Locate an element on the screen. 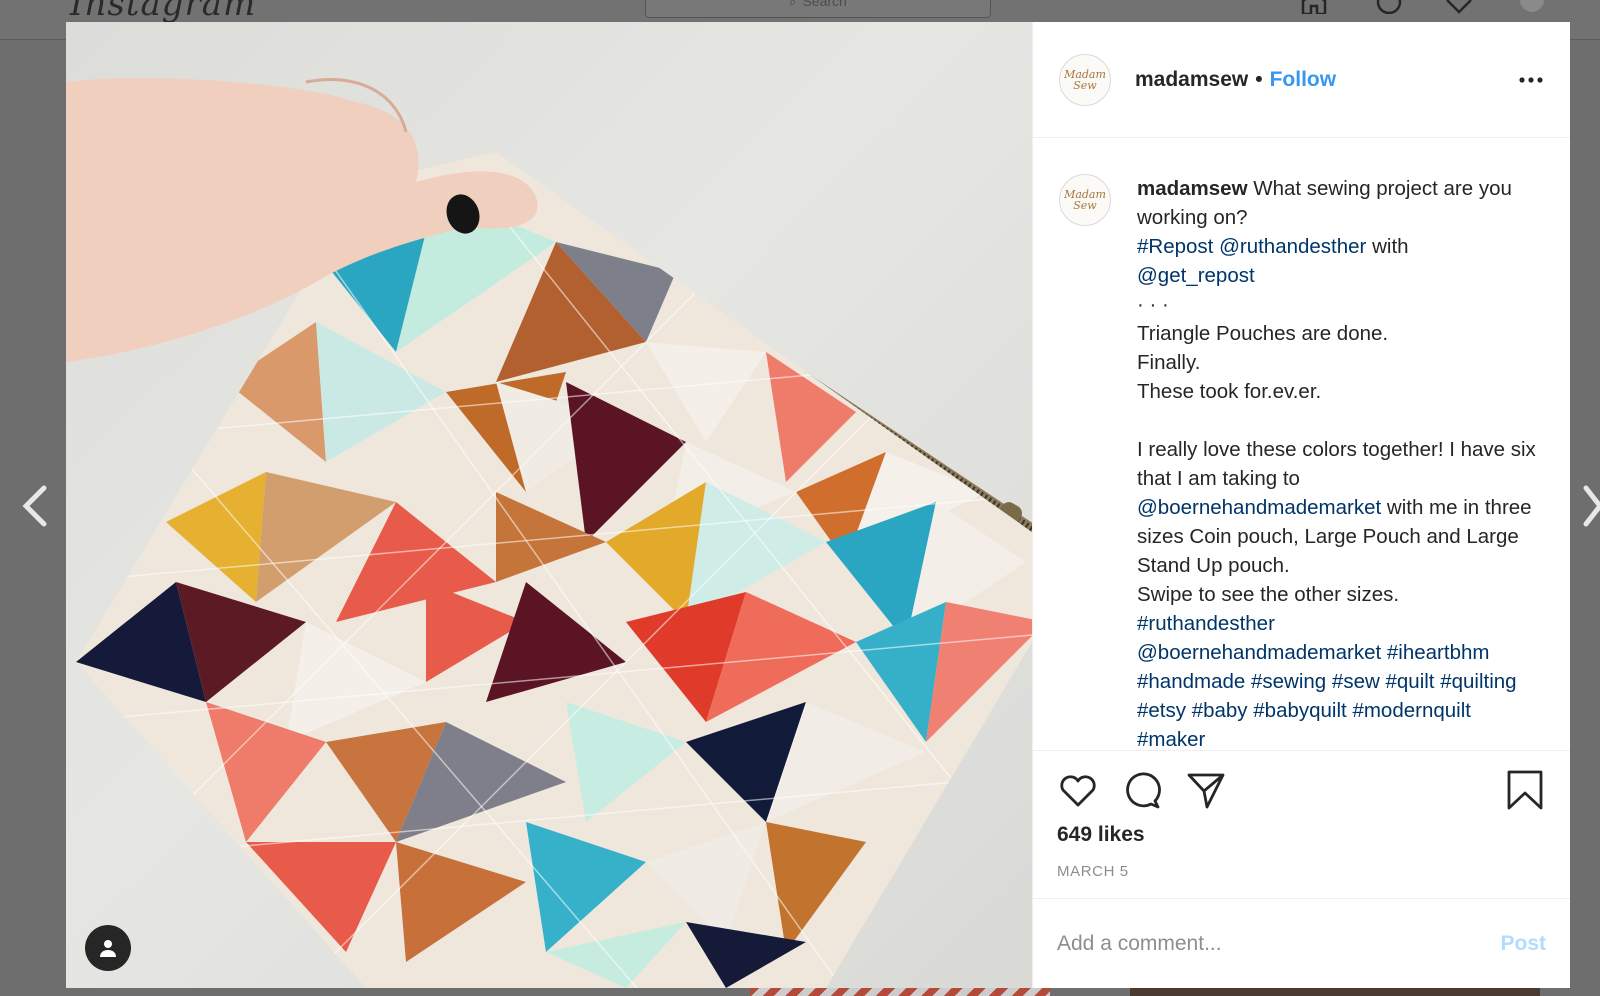  post-actions: 649 likes MARCH 5 is located at coordinates (1301, 824).